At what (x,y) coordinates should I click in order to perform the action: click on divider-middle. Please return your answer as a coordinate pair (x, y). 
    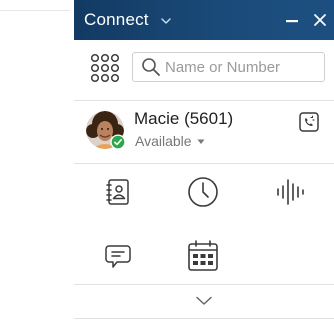
    Looking at the image, I should click on (204, 163).